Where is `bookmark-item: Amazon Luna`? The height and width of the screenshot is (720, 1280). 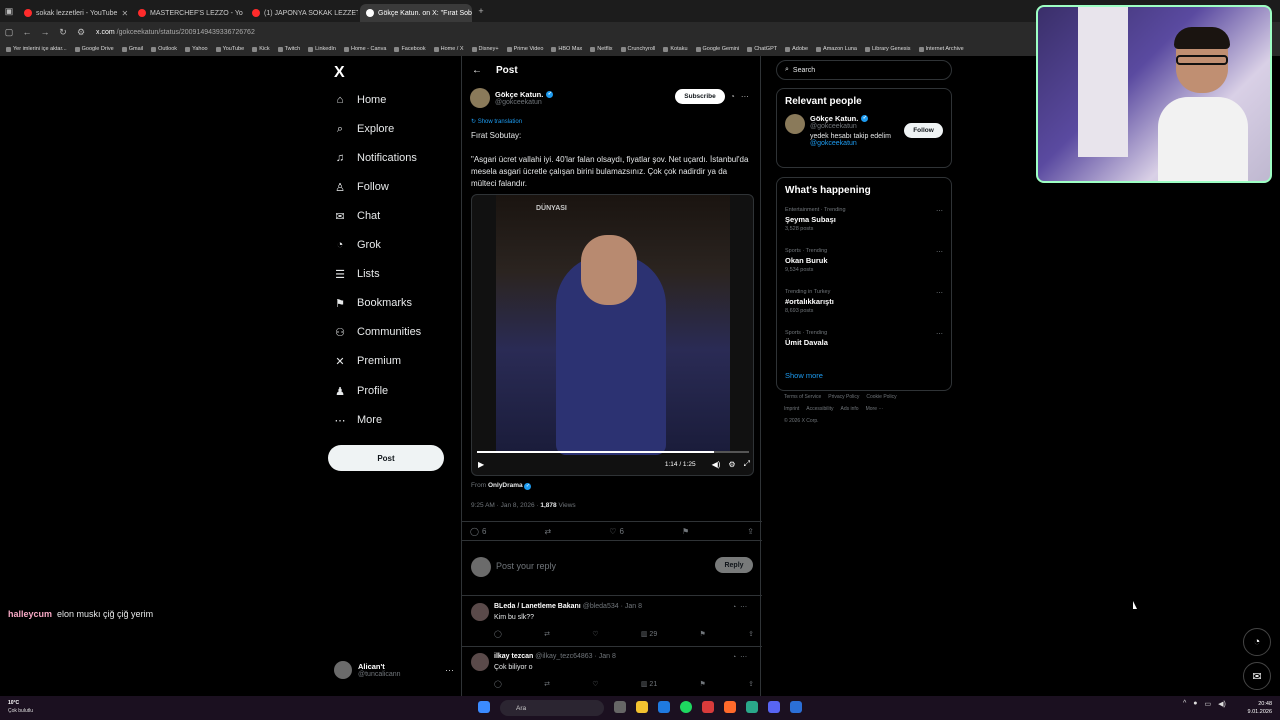 bookmark-item: Amazon Luna is located at coordinates (836, 49).